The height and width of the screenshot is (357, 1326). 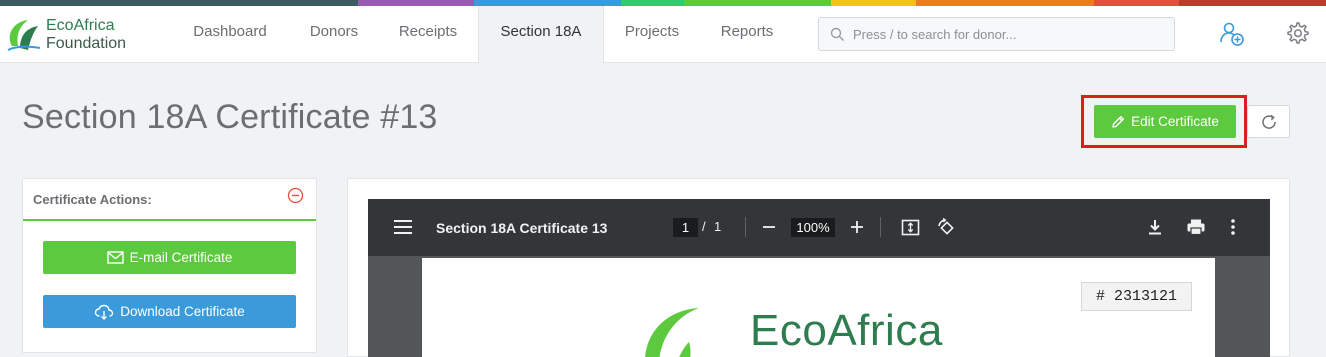 What do you see at coordinates (1233, 227) in the screenshot?
I see `more-options-icon` at bounding box center [1233, 227].